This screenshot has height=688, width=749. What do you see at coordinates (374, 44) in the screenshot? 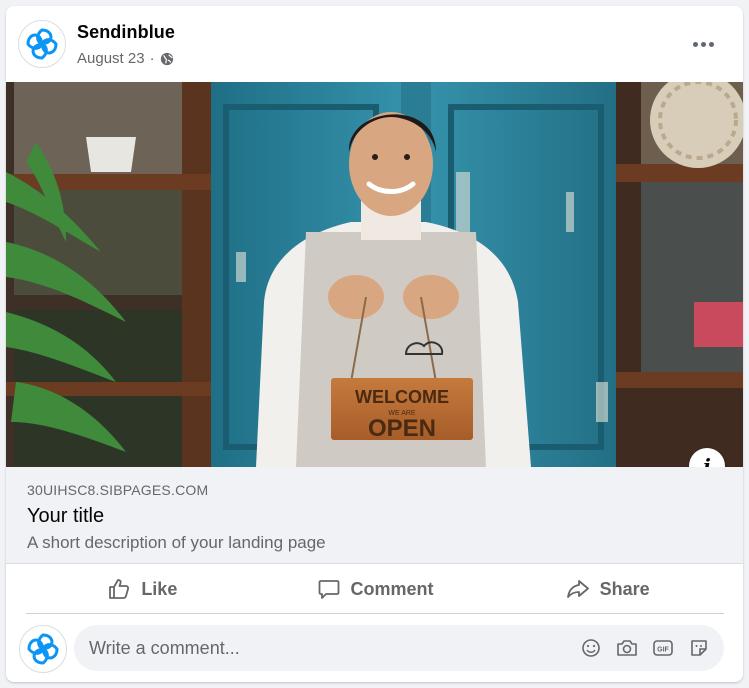
I see `post-header: Sendinblue August 23 ·` at bounding box center [374, 44].